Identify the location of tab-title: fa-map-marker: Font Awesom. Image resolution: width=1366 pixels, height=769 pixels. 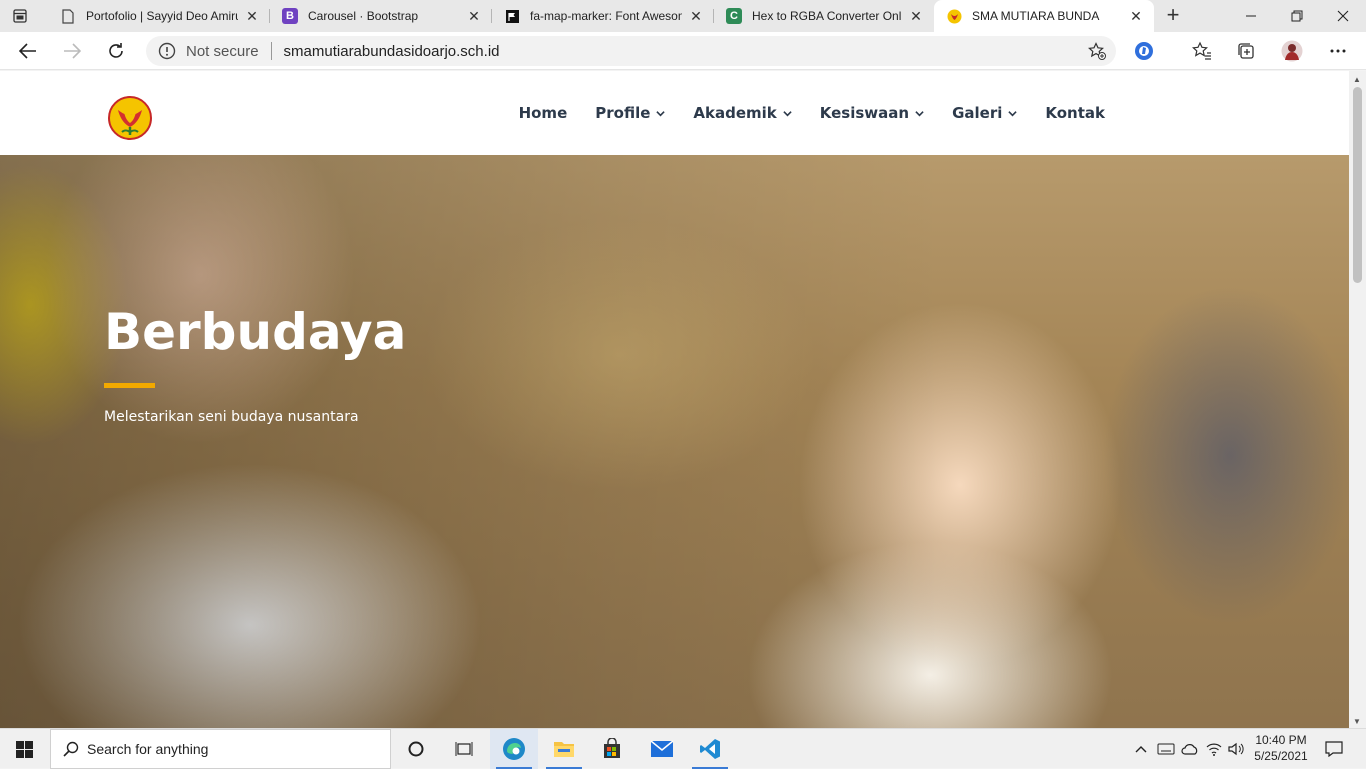
(606, 16).